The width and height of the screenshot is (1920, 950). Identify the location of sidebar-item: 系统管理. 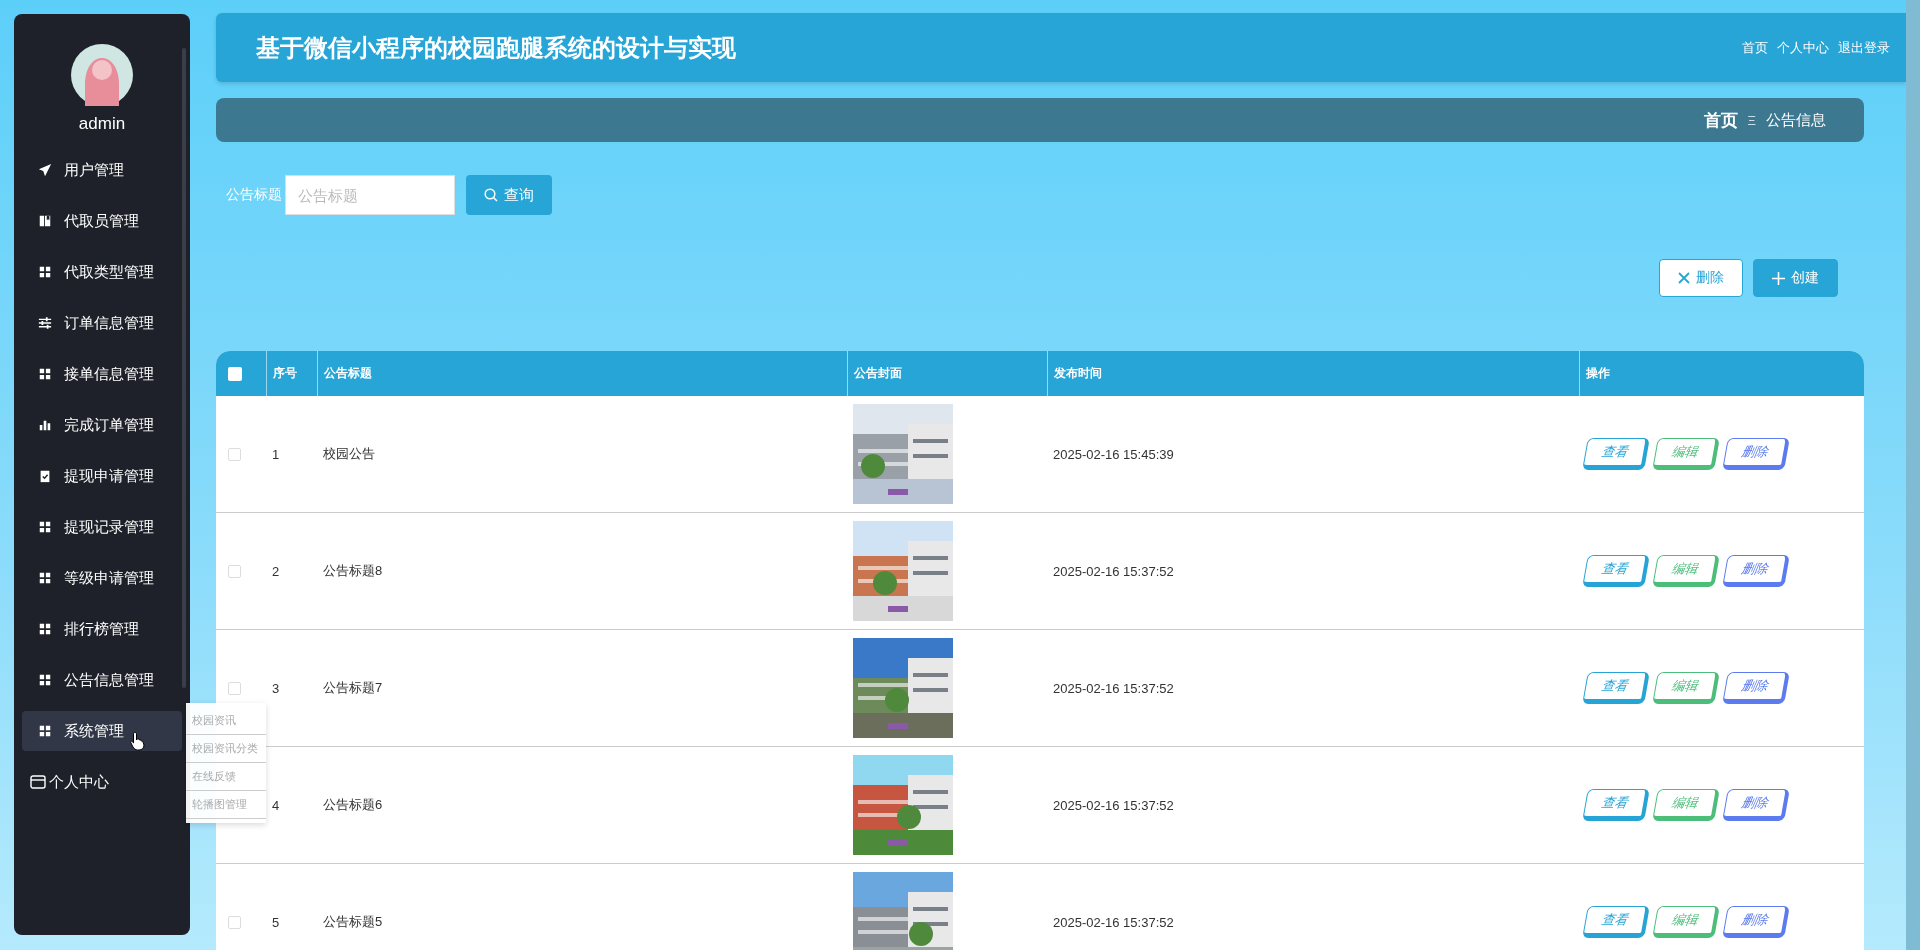
(102, 731).